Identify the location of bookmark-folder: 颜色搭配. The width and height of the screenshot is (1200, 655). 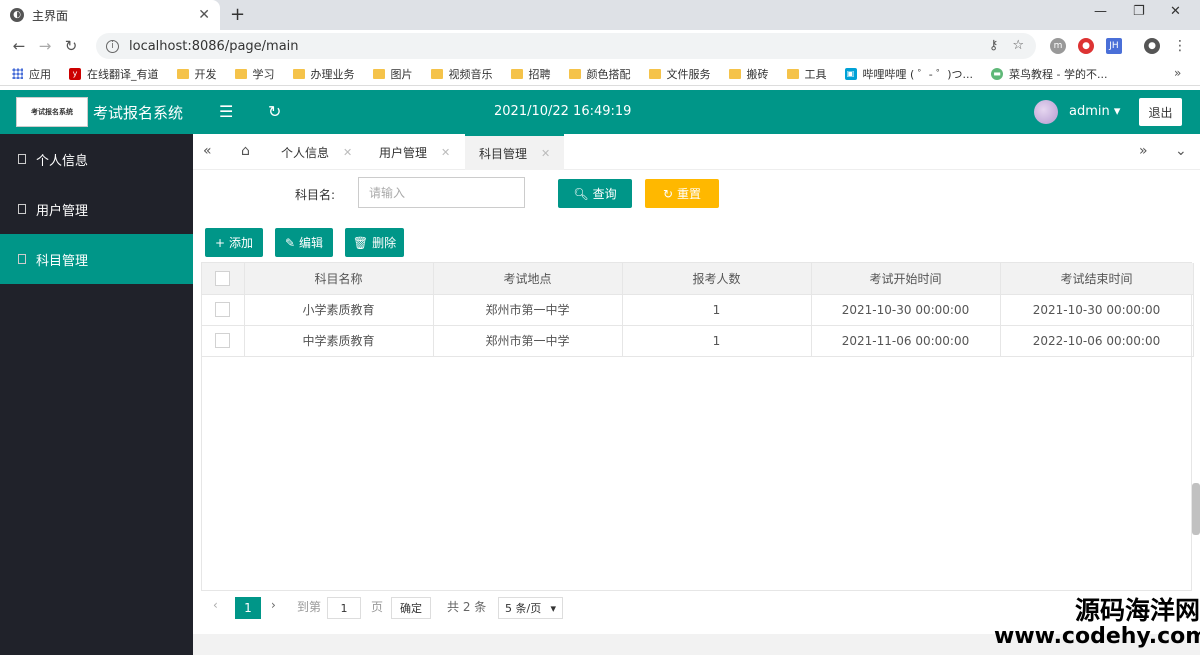
(599, 74).